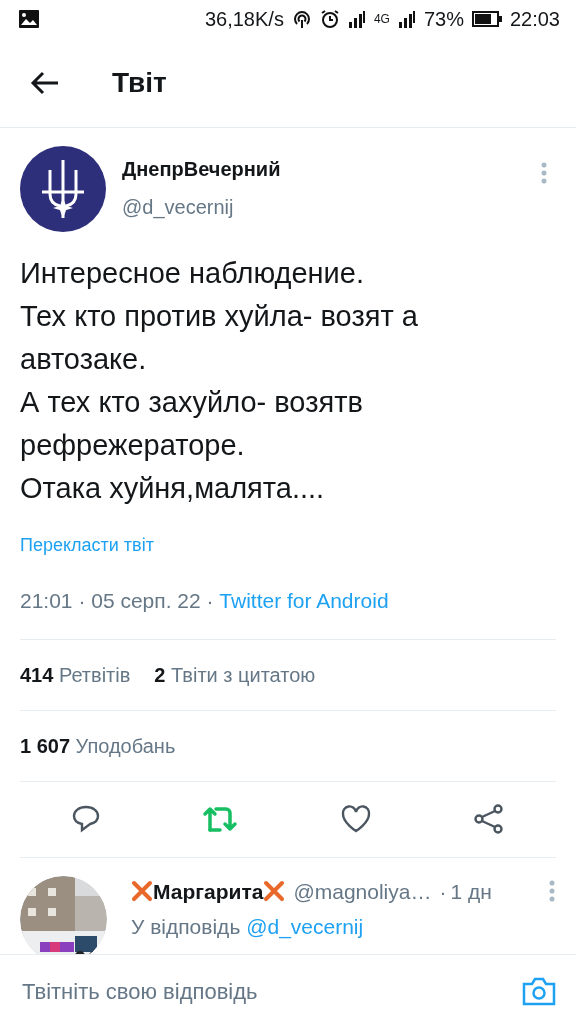  I want to click on network-type: 4G, so click(381, 19).